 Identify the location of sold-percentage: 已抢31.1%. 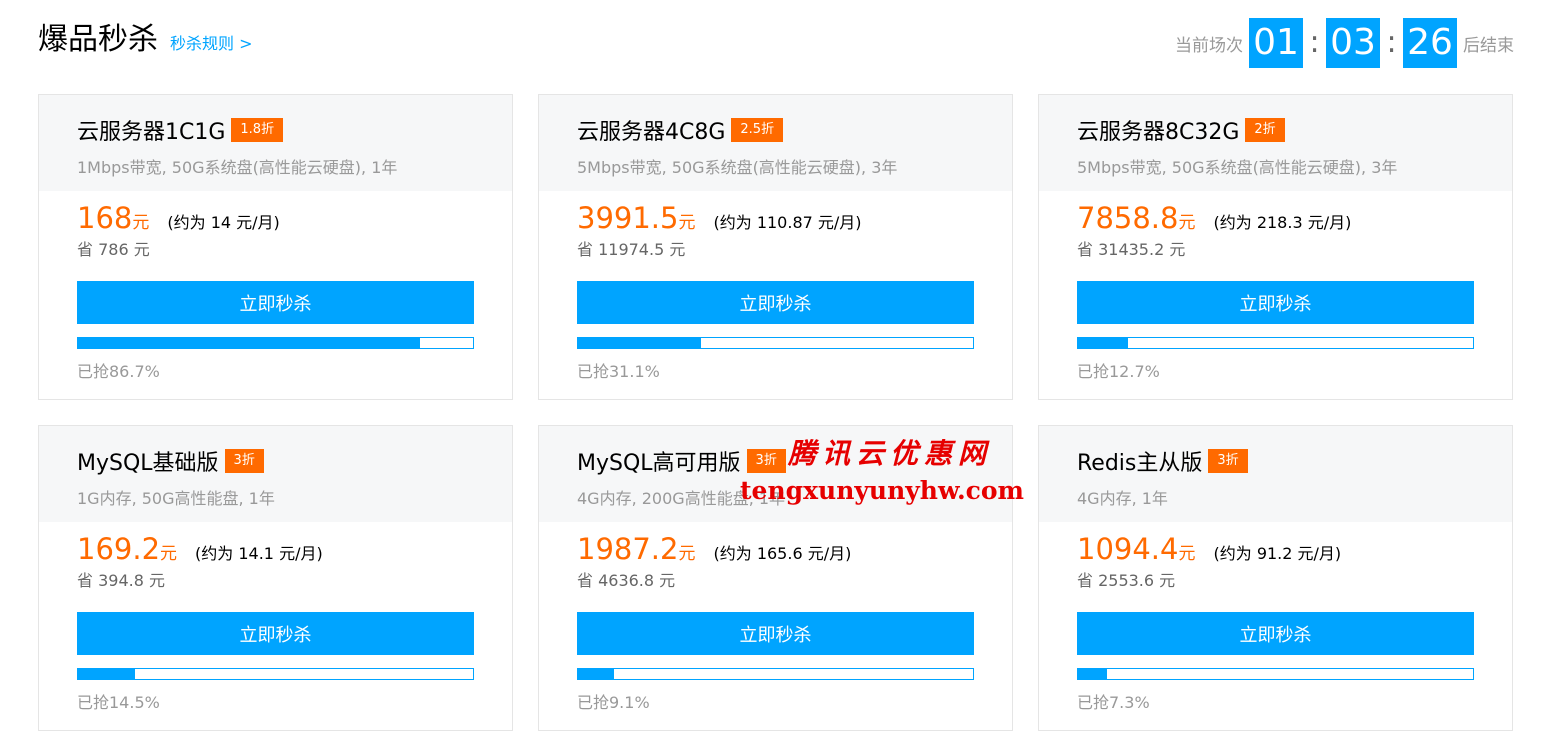
(618, 371).